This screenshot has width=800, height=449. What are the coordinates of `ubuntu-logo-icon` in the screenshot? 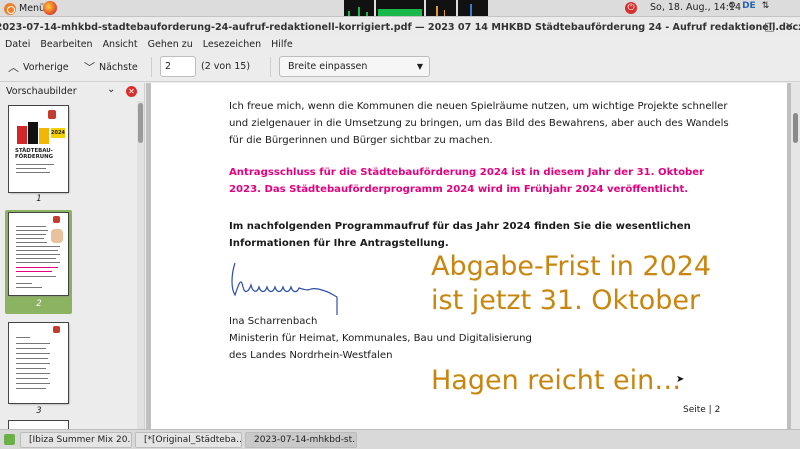 It's located at (10, 8).